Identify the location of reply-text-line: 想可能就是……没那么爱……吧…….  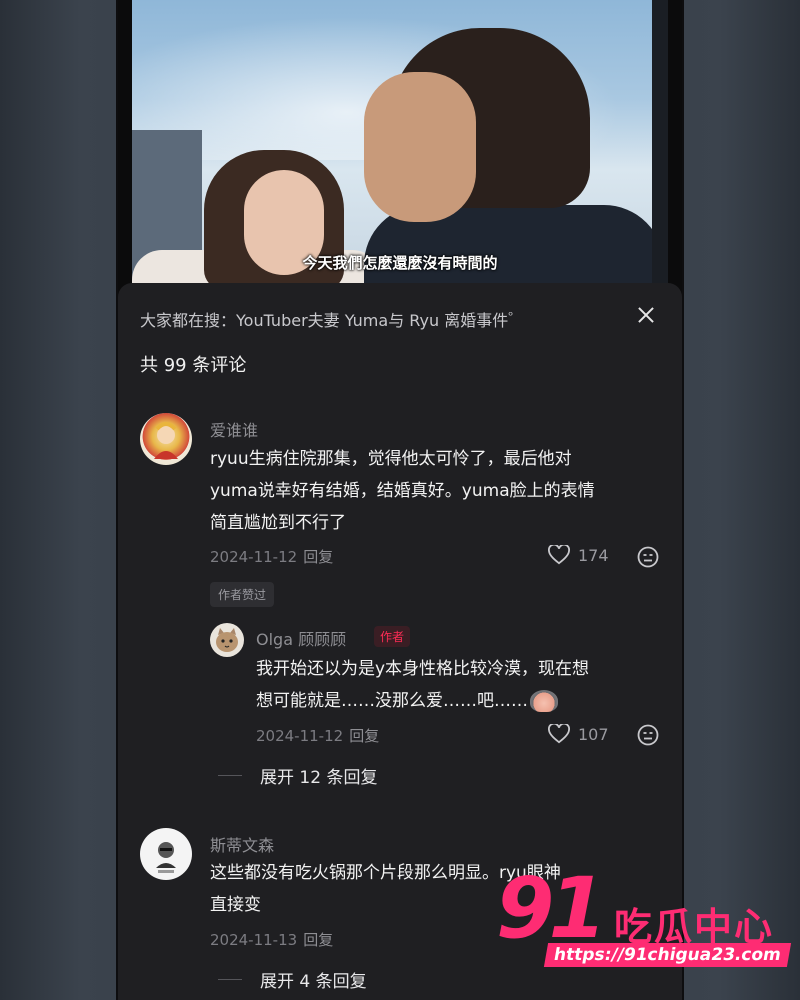
(422, 701).